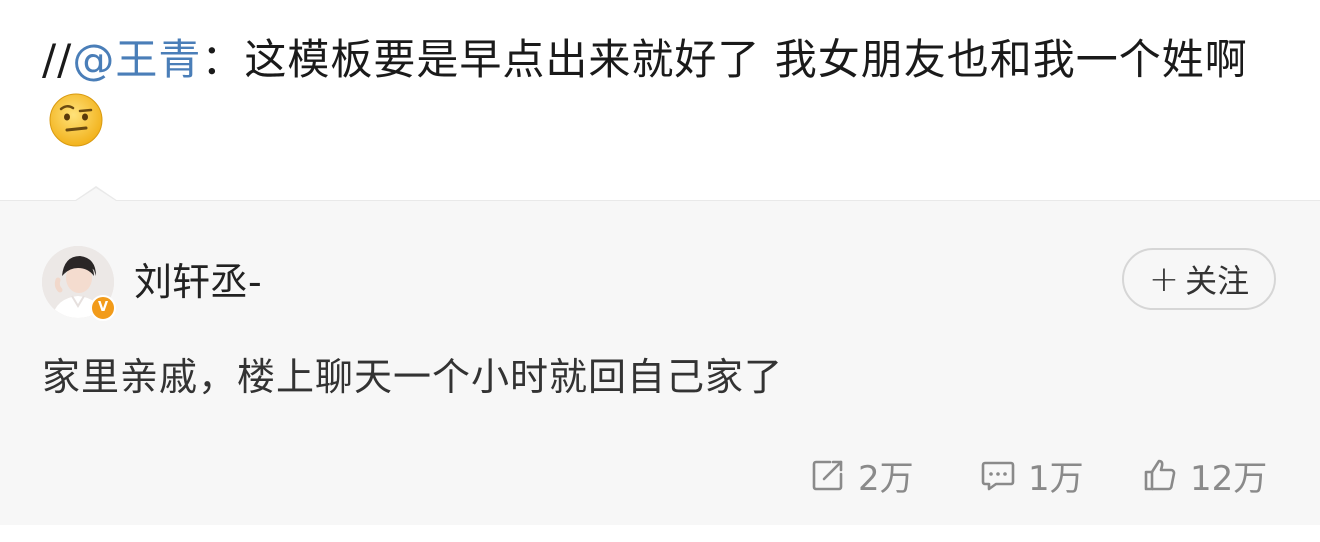  I want to click on mention-link: @王青, so click(136, 59).